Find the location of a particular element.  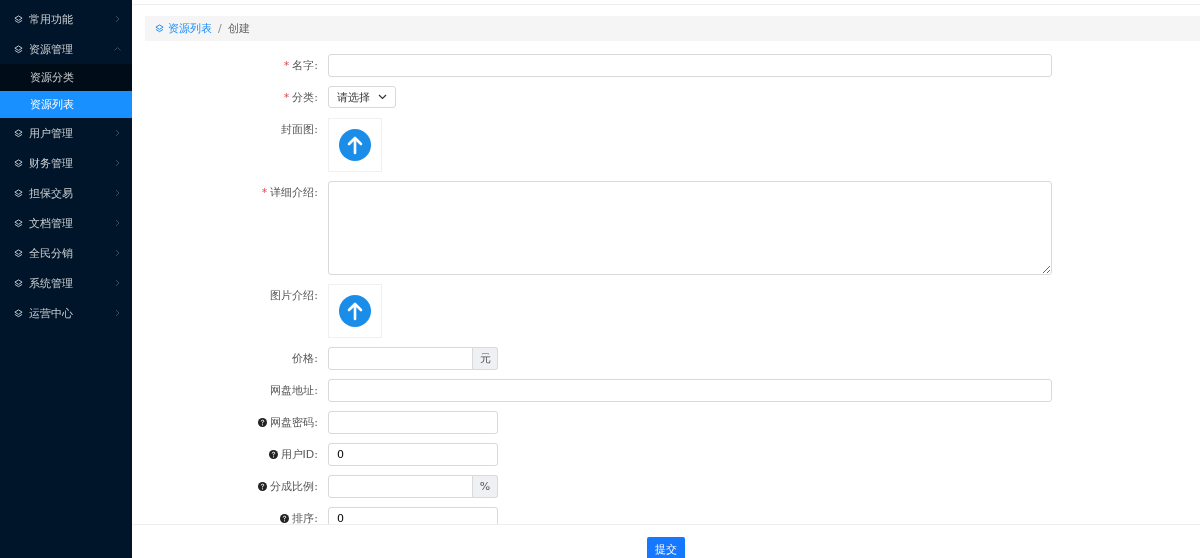

input-addon: % is located at coordinates (485, 486).